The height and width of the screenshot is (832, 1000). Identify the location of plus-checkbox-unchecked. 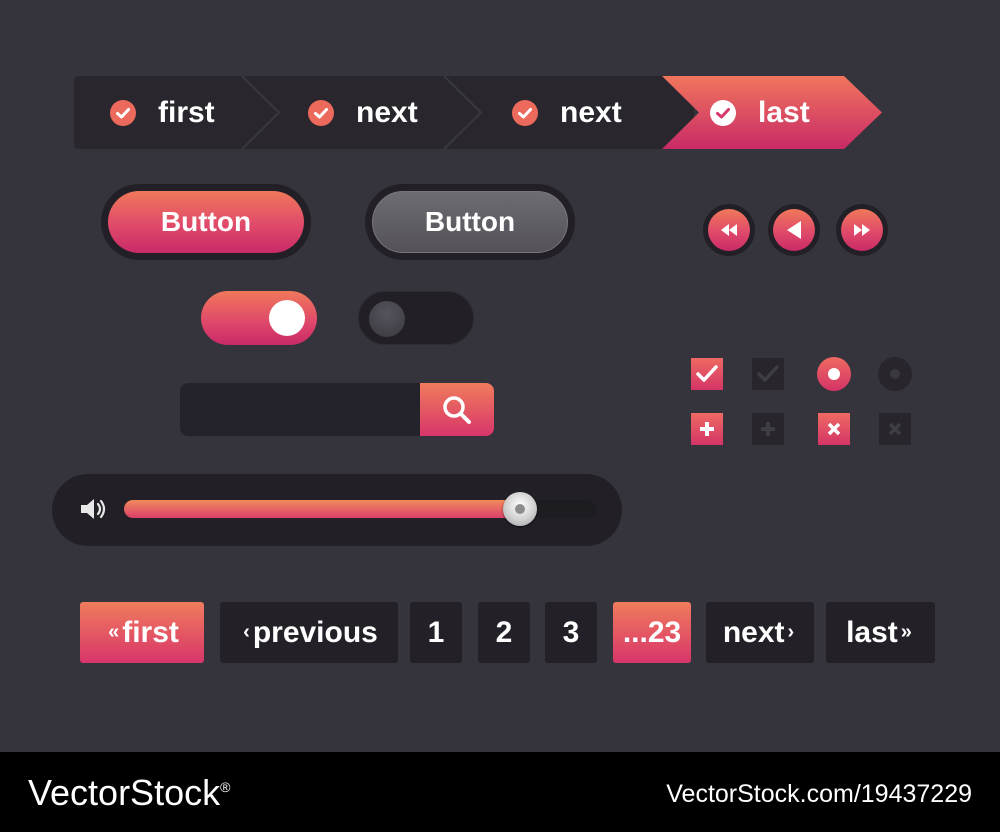
(768, 429).